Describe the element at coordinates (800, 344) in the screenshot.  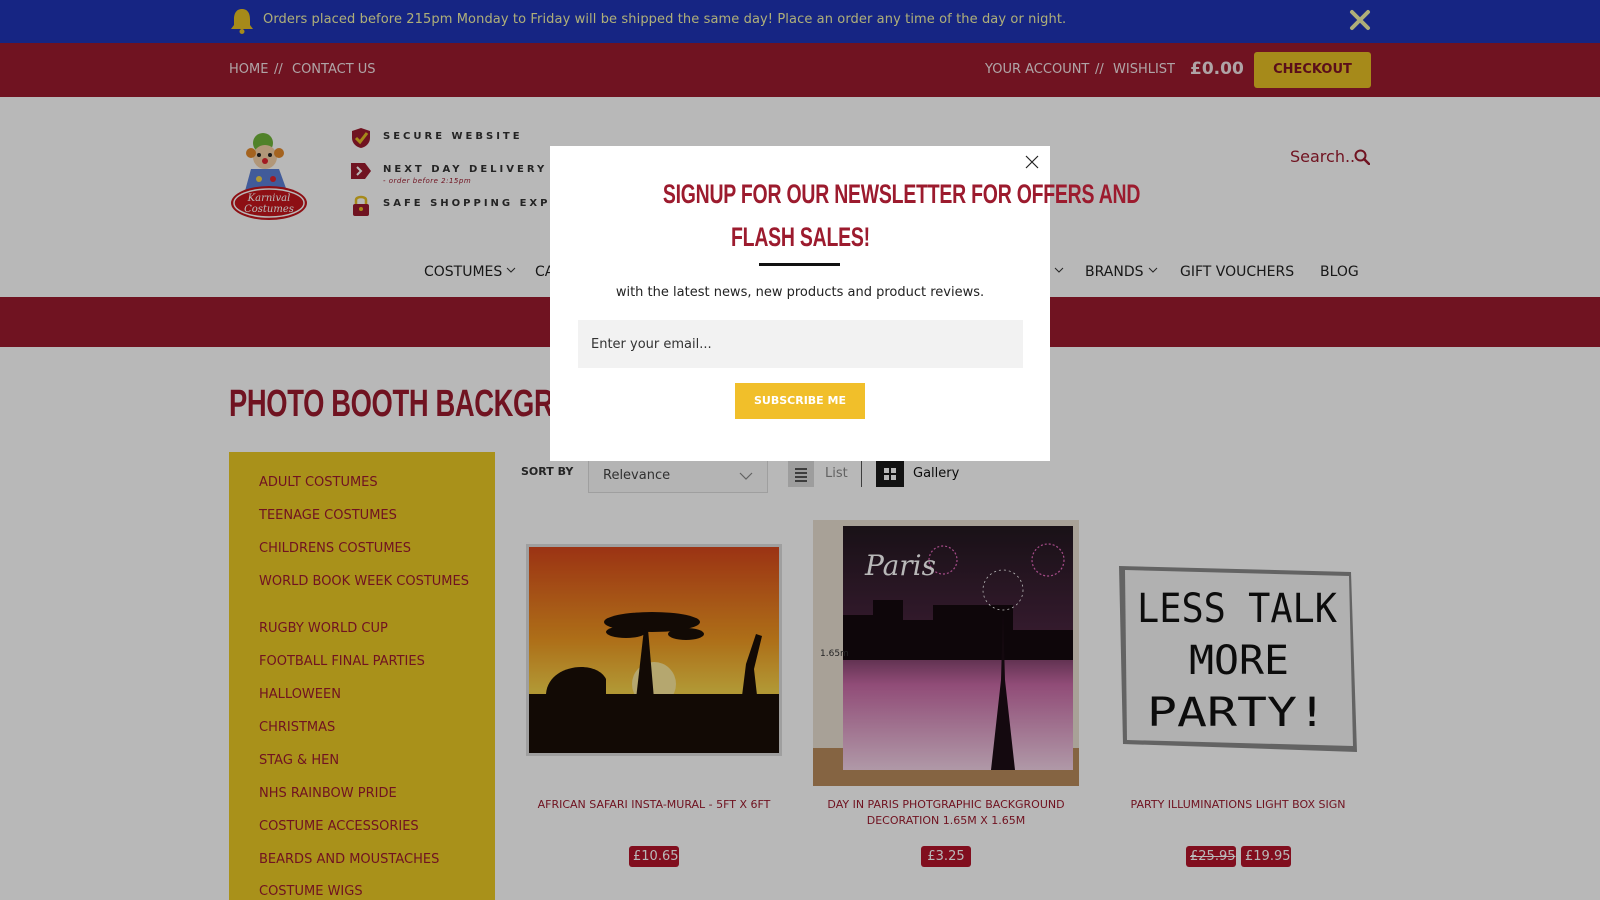
I see `email-field` at that location.